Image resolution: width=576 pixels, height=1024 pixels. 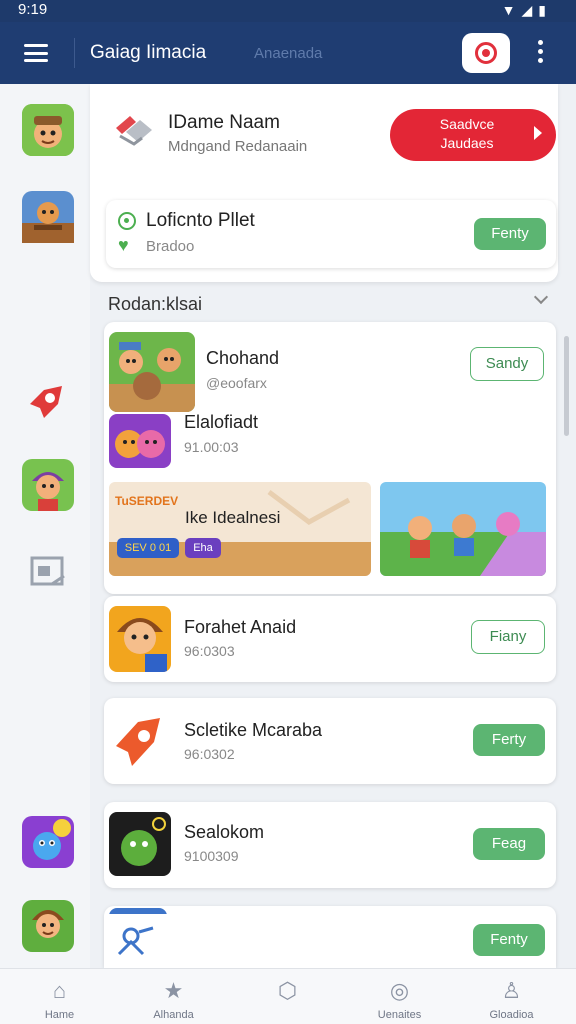 What do you see at coordinates (238, 146) in the screenshot?
I see `profile-subtitle: Mdngand Redanaain` at bounding box center [238, 146].